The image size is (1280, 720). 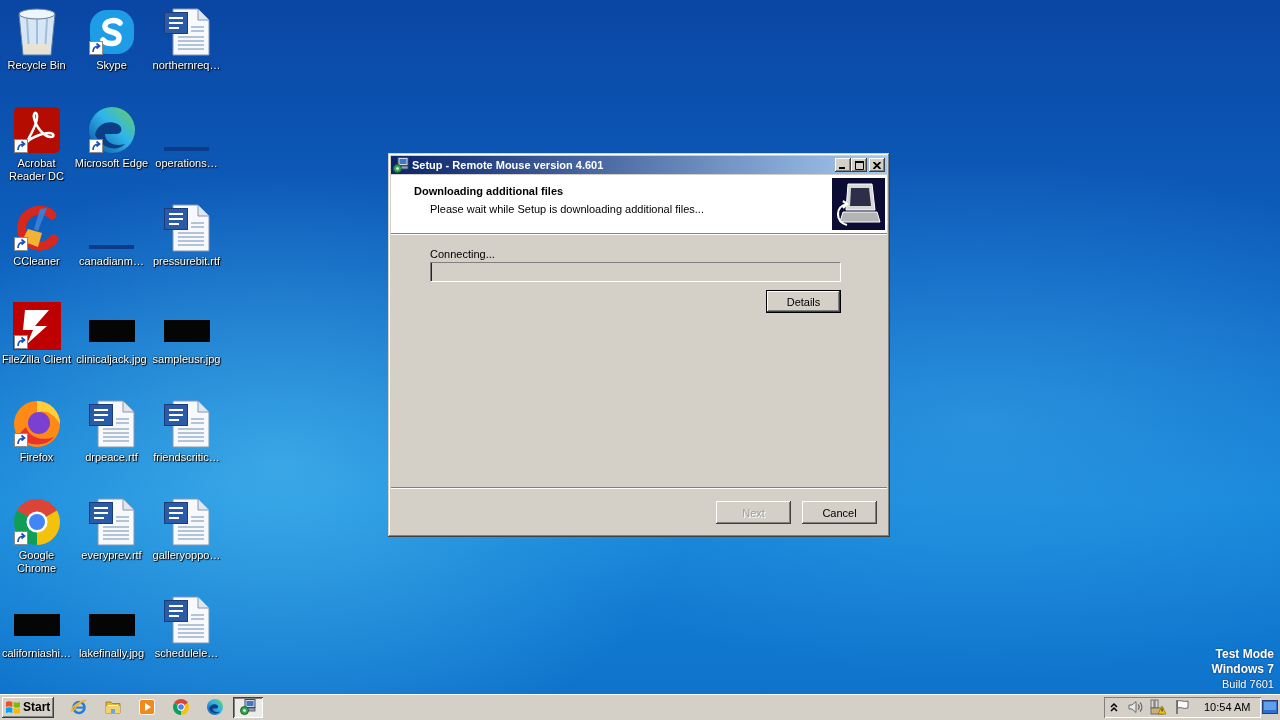 I want to click on taskbar-button, so click(x=248, y=707).